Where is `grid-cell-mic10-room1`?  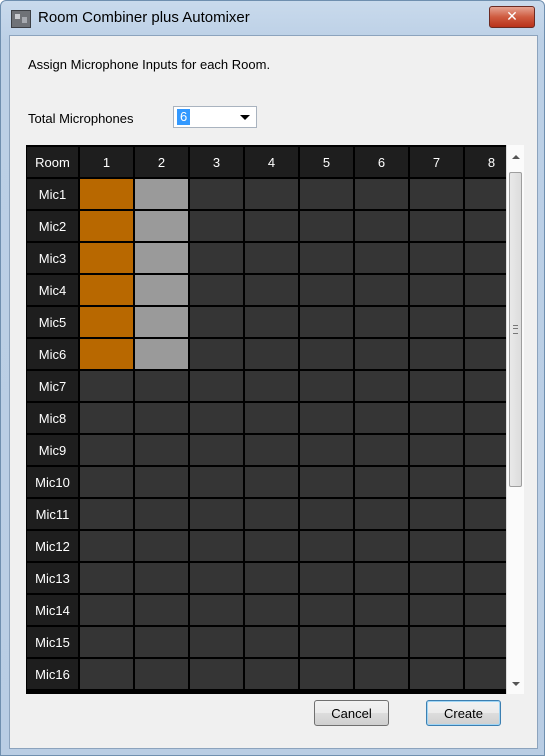 grid-cell-mic10-room1 is located at coordinates (106, 482).